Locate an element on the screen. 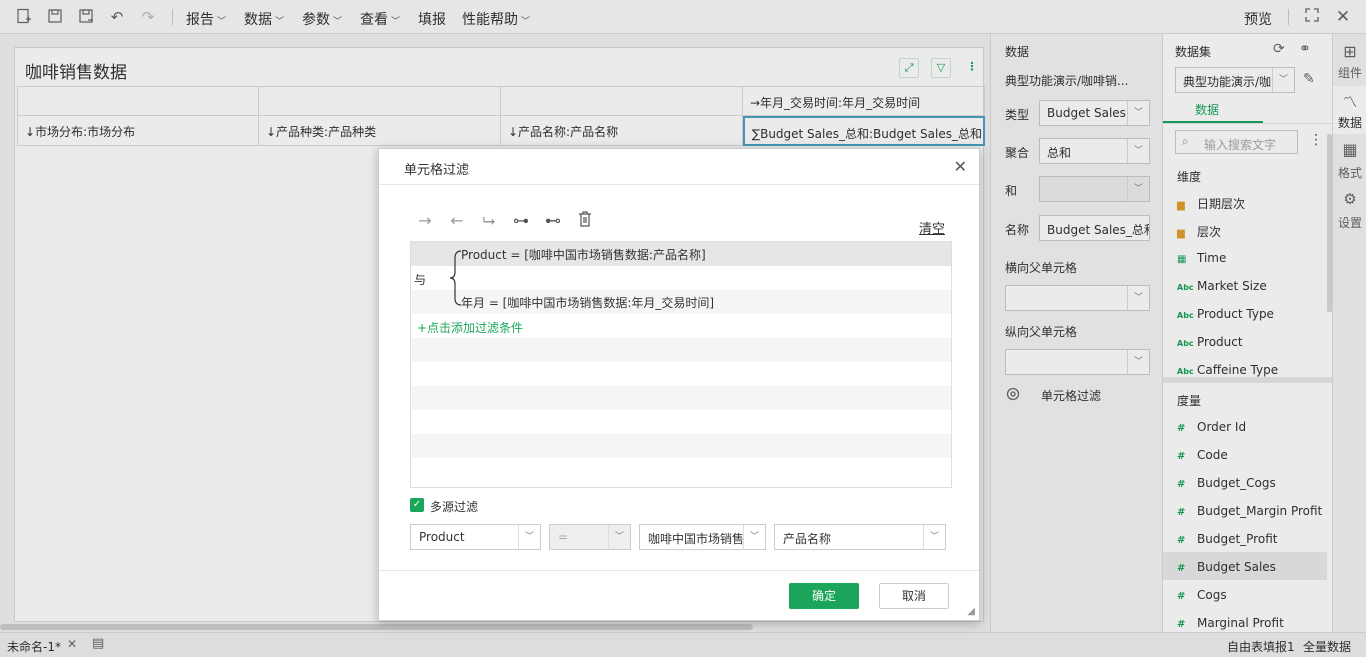  ok-button: 确定 is located at coordinates (824, 596).